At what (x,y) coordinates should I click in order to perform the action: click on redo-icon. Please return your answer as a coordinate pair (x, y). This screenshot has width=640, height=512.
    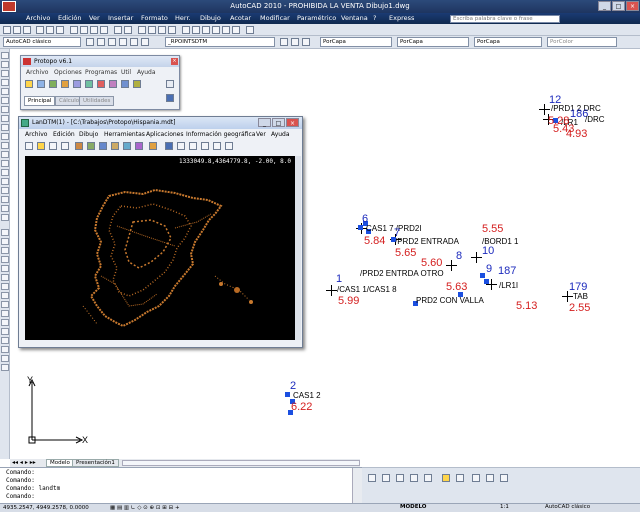
    Looking at the image, I should click on (128, 30).